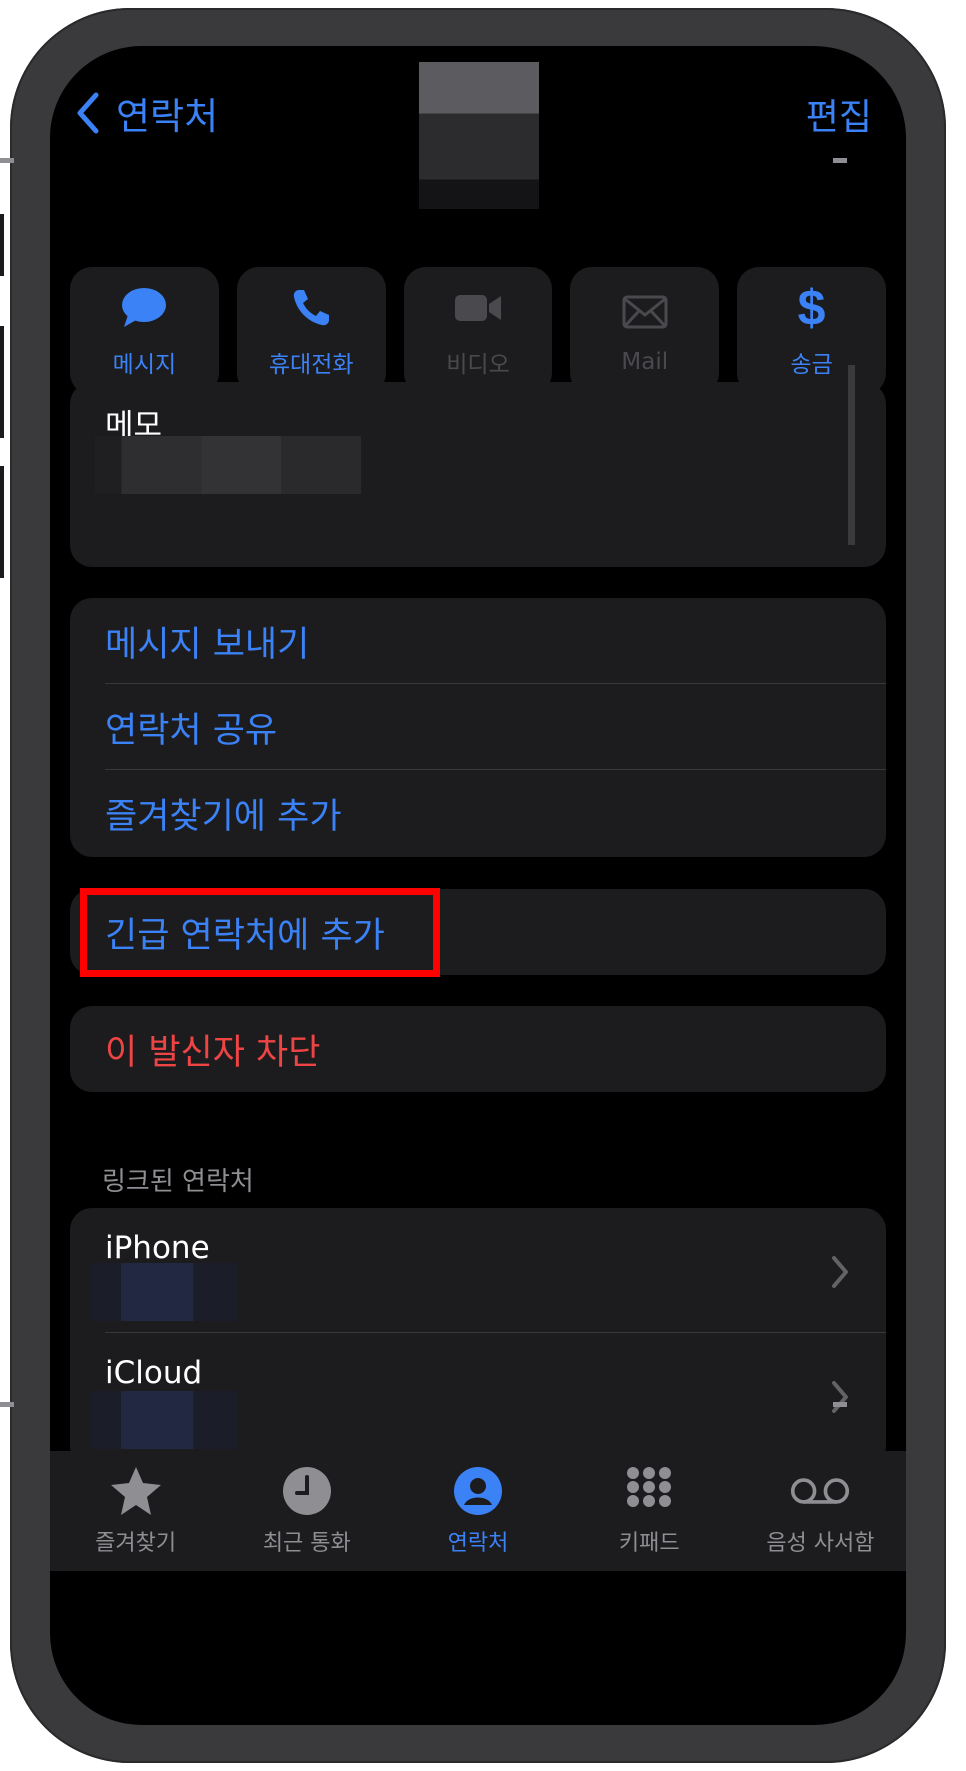  I want to click on tab-bar: 즐겨찾기 최근 통화 연락처 키패드 음성 사서함, so click(478, 1511).